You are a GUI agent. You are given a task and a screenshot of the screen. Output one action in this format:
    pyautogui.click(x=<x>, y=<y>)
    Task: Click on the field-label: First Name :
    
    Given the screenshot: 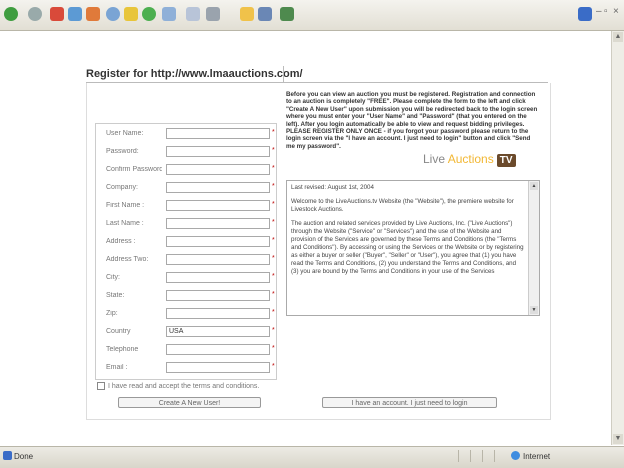 What is the action you would take?
    pyautogui.click(x=125, y=205)
    